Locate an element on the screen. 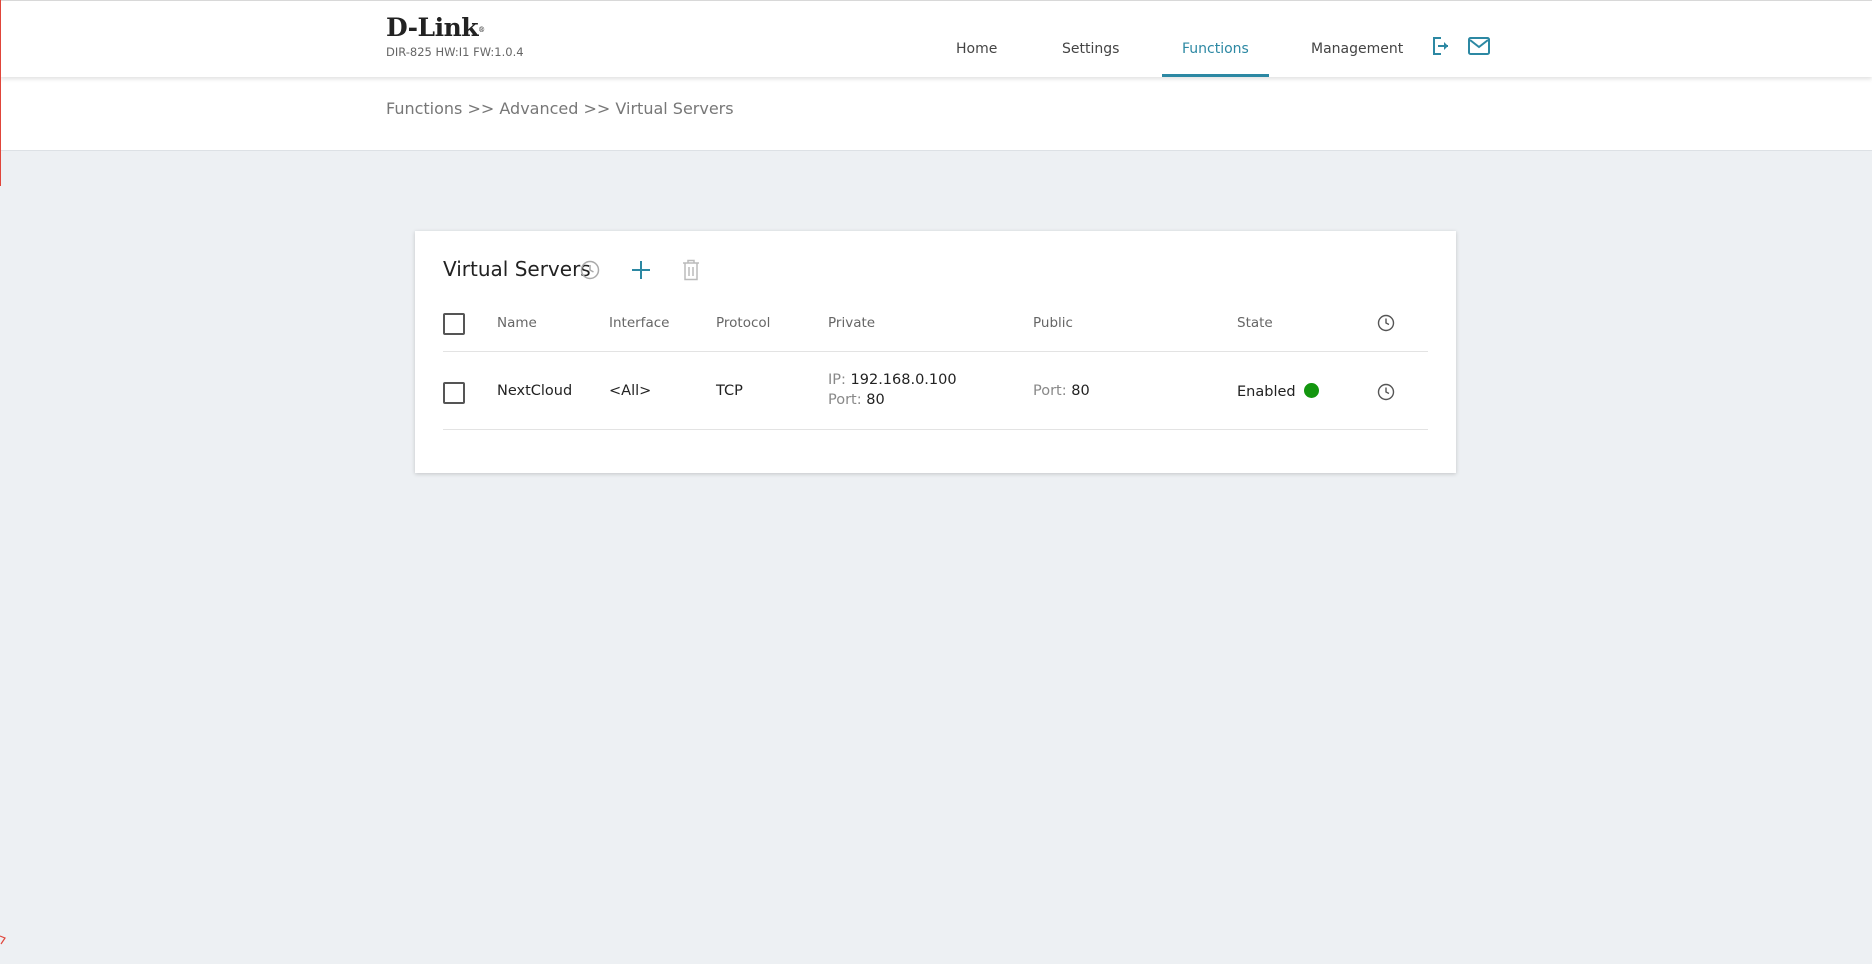 This screenshot has width=1872, height=964. col-protocol: Protocol is located at coordinates (743, 323).